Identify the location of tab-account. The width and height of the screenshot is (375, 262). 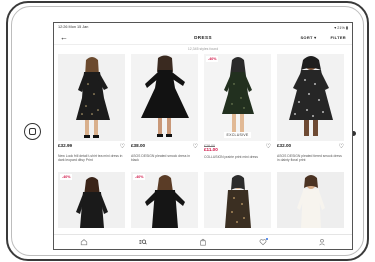
(322, 242).